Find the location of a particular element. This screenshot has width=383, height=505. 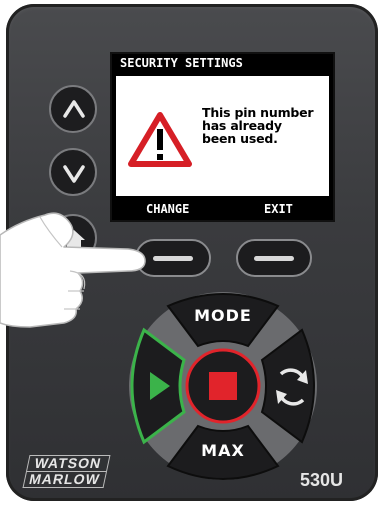

down-button is located at coordinates (73, 172).